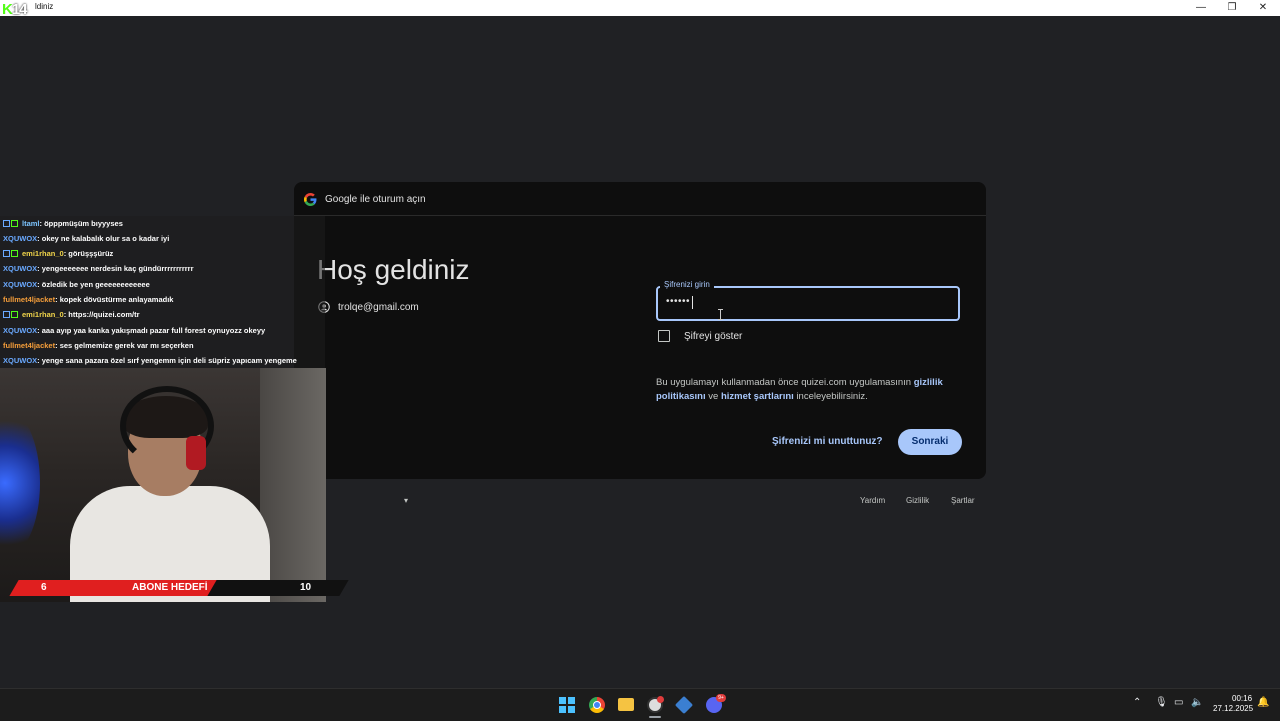 This screenshot has height=721, width=1280. Describe the element at coordinates (103, 238) in the screenshot. I see `chat-message-text: : okey ne kalabalık olur sa o kadar iyi` at that location.